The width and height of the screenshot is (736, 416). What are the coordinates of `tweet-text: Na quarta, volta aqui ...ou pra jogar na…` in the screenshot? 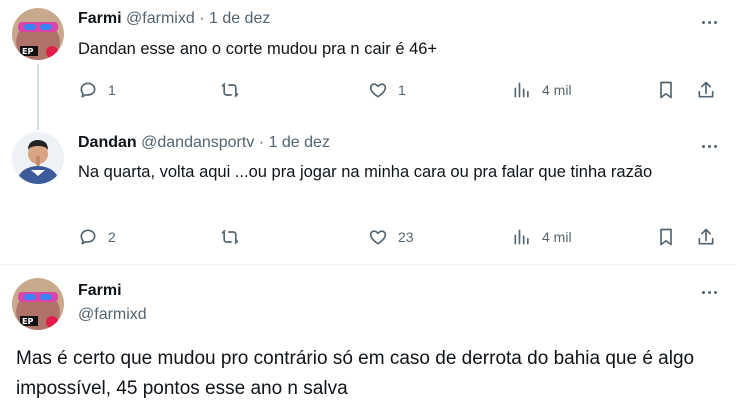 It's located at (365, 172).